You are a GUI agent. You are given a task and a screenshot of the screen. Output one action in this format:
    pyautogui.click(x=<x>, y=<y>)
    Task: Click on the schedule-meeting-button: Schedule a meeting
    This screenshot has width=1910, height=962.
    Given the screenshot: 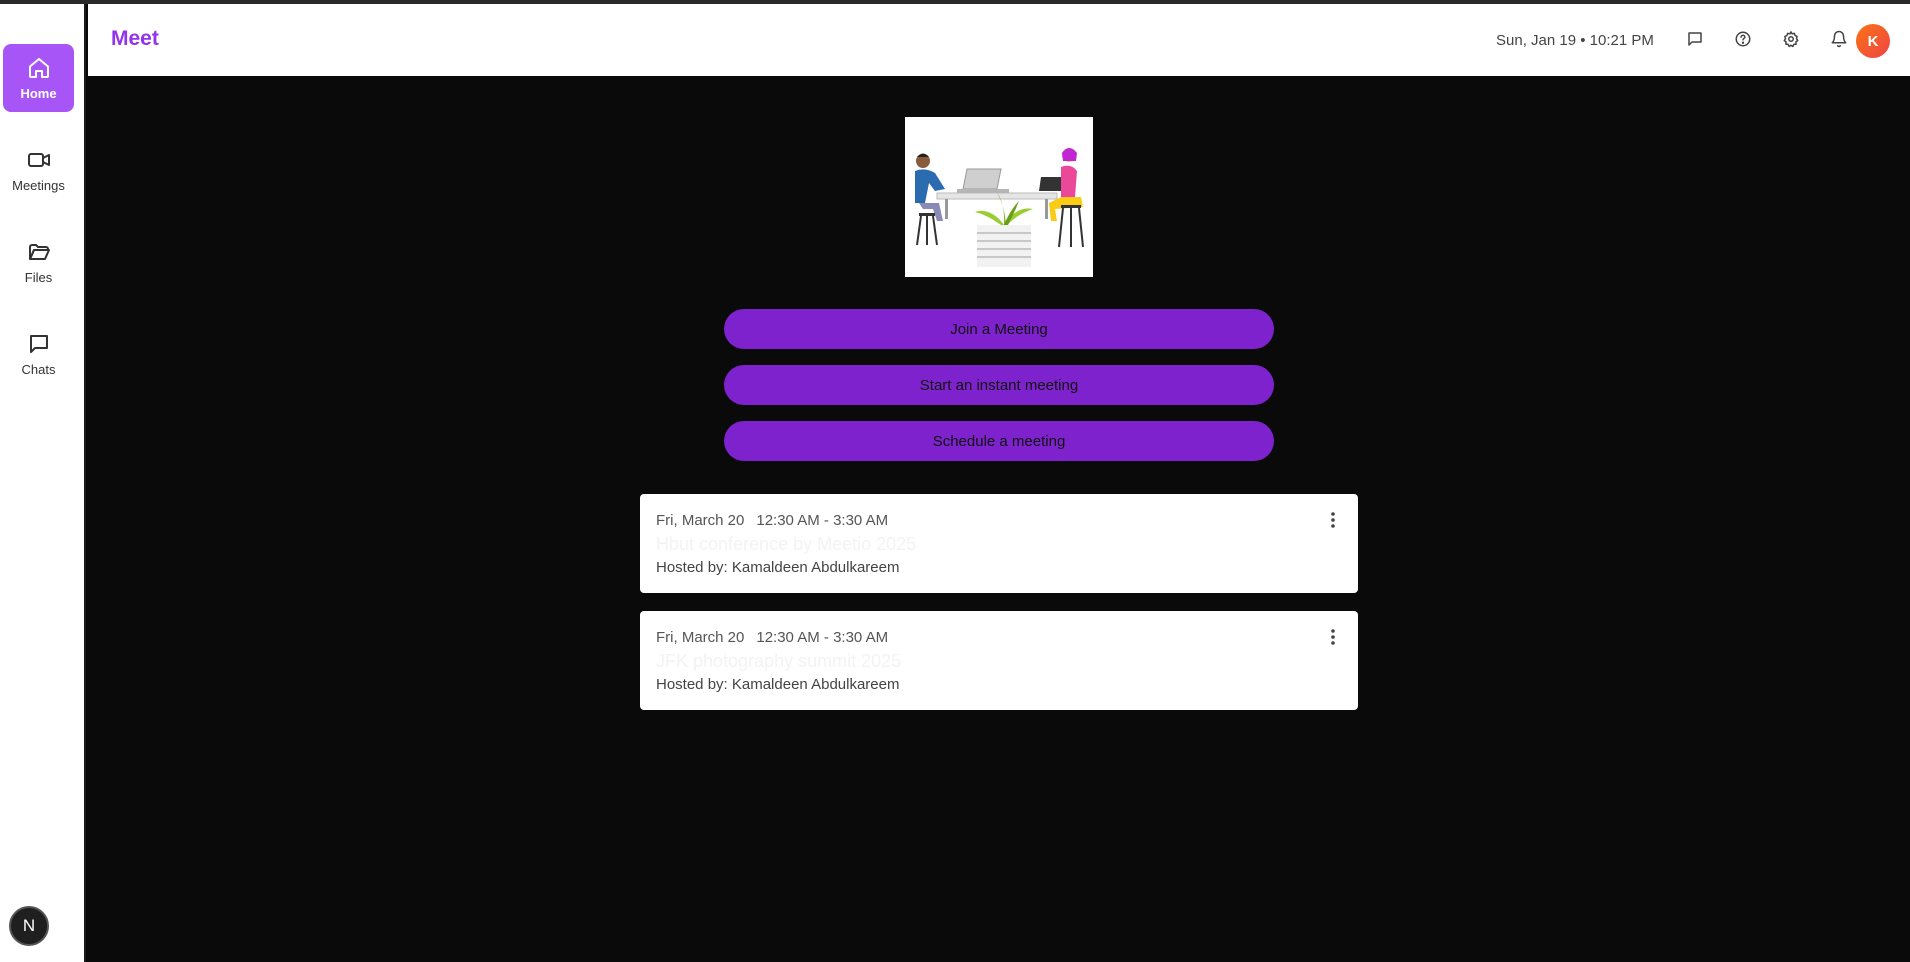 What is the action you would take?
    pyautogui.click(x=999, y=441)
    